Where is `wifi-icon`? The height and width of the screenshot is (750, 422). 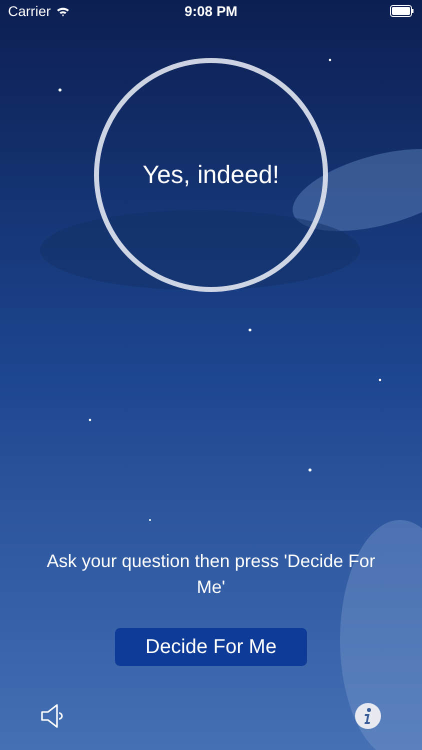 wifi-icon is located at coordinates (63, 11).